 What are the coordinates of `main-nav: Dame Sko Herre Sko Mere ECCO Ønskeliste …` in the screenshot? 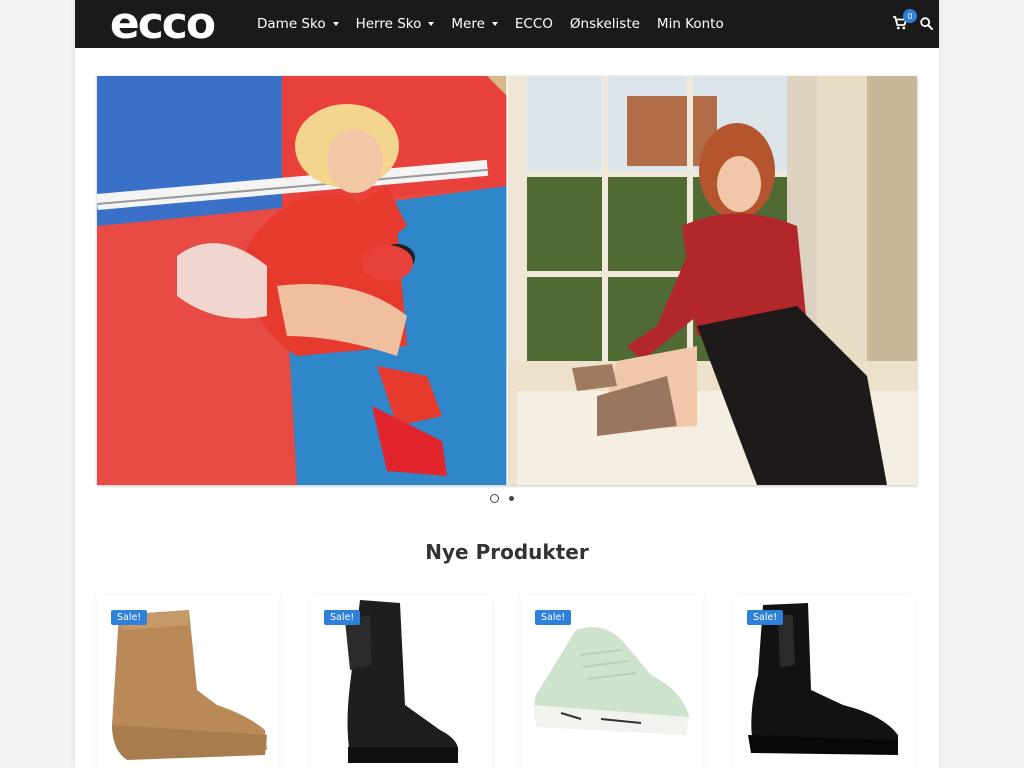 It's located at (499, 24).